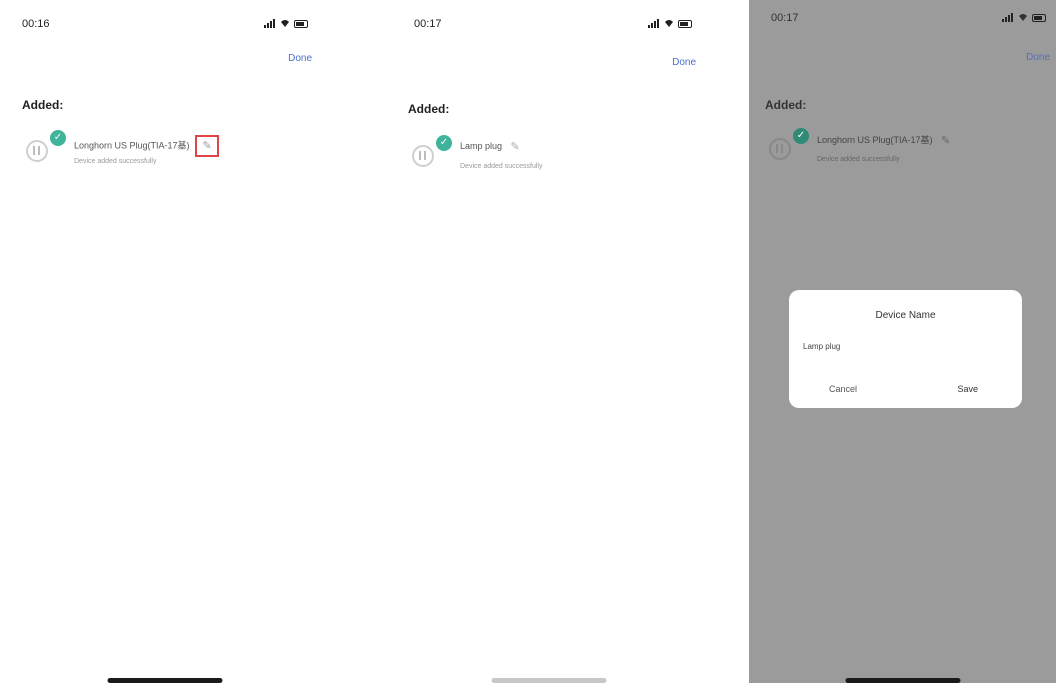 The image size is (1056, 683). What do you see at coordinates (905, 315) in the screenshot?
I see `dialog-title: Device Name` at bounding box center [905, 315].